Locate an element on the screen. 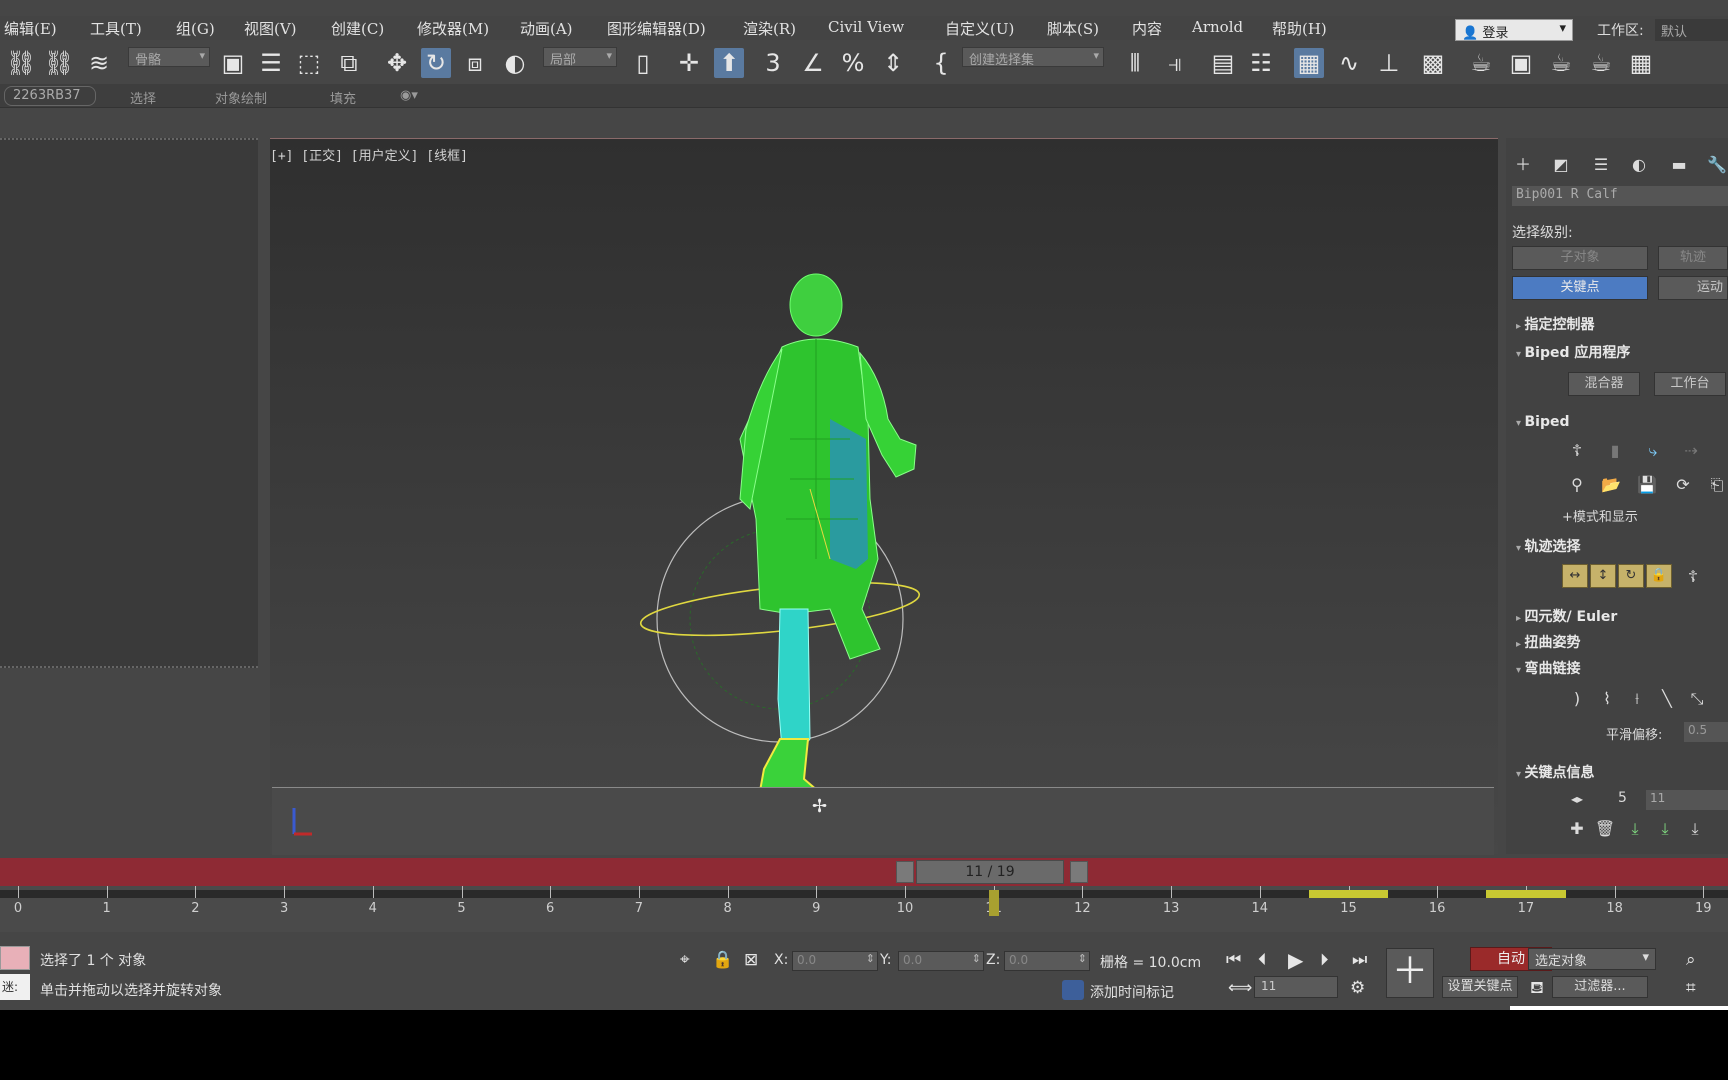  isolate-selection-icon: ⌖ is located at coordinates (685, 960).